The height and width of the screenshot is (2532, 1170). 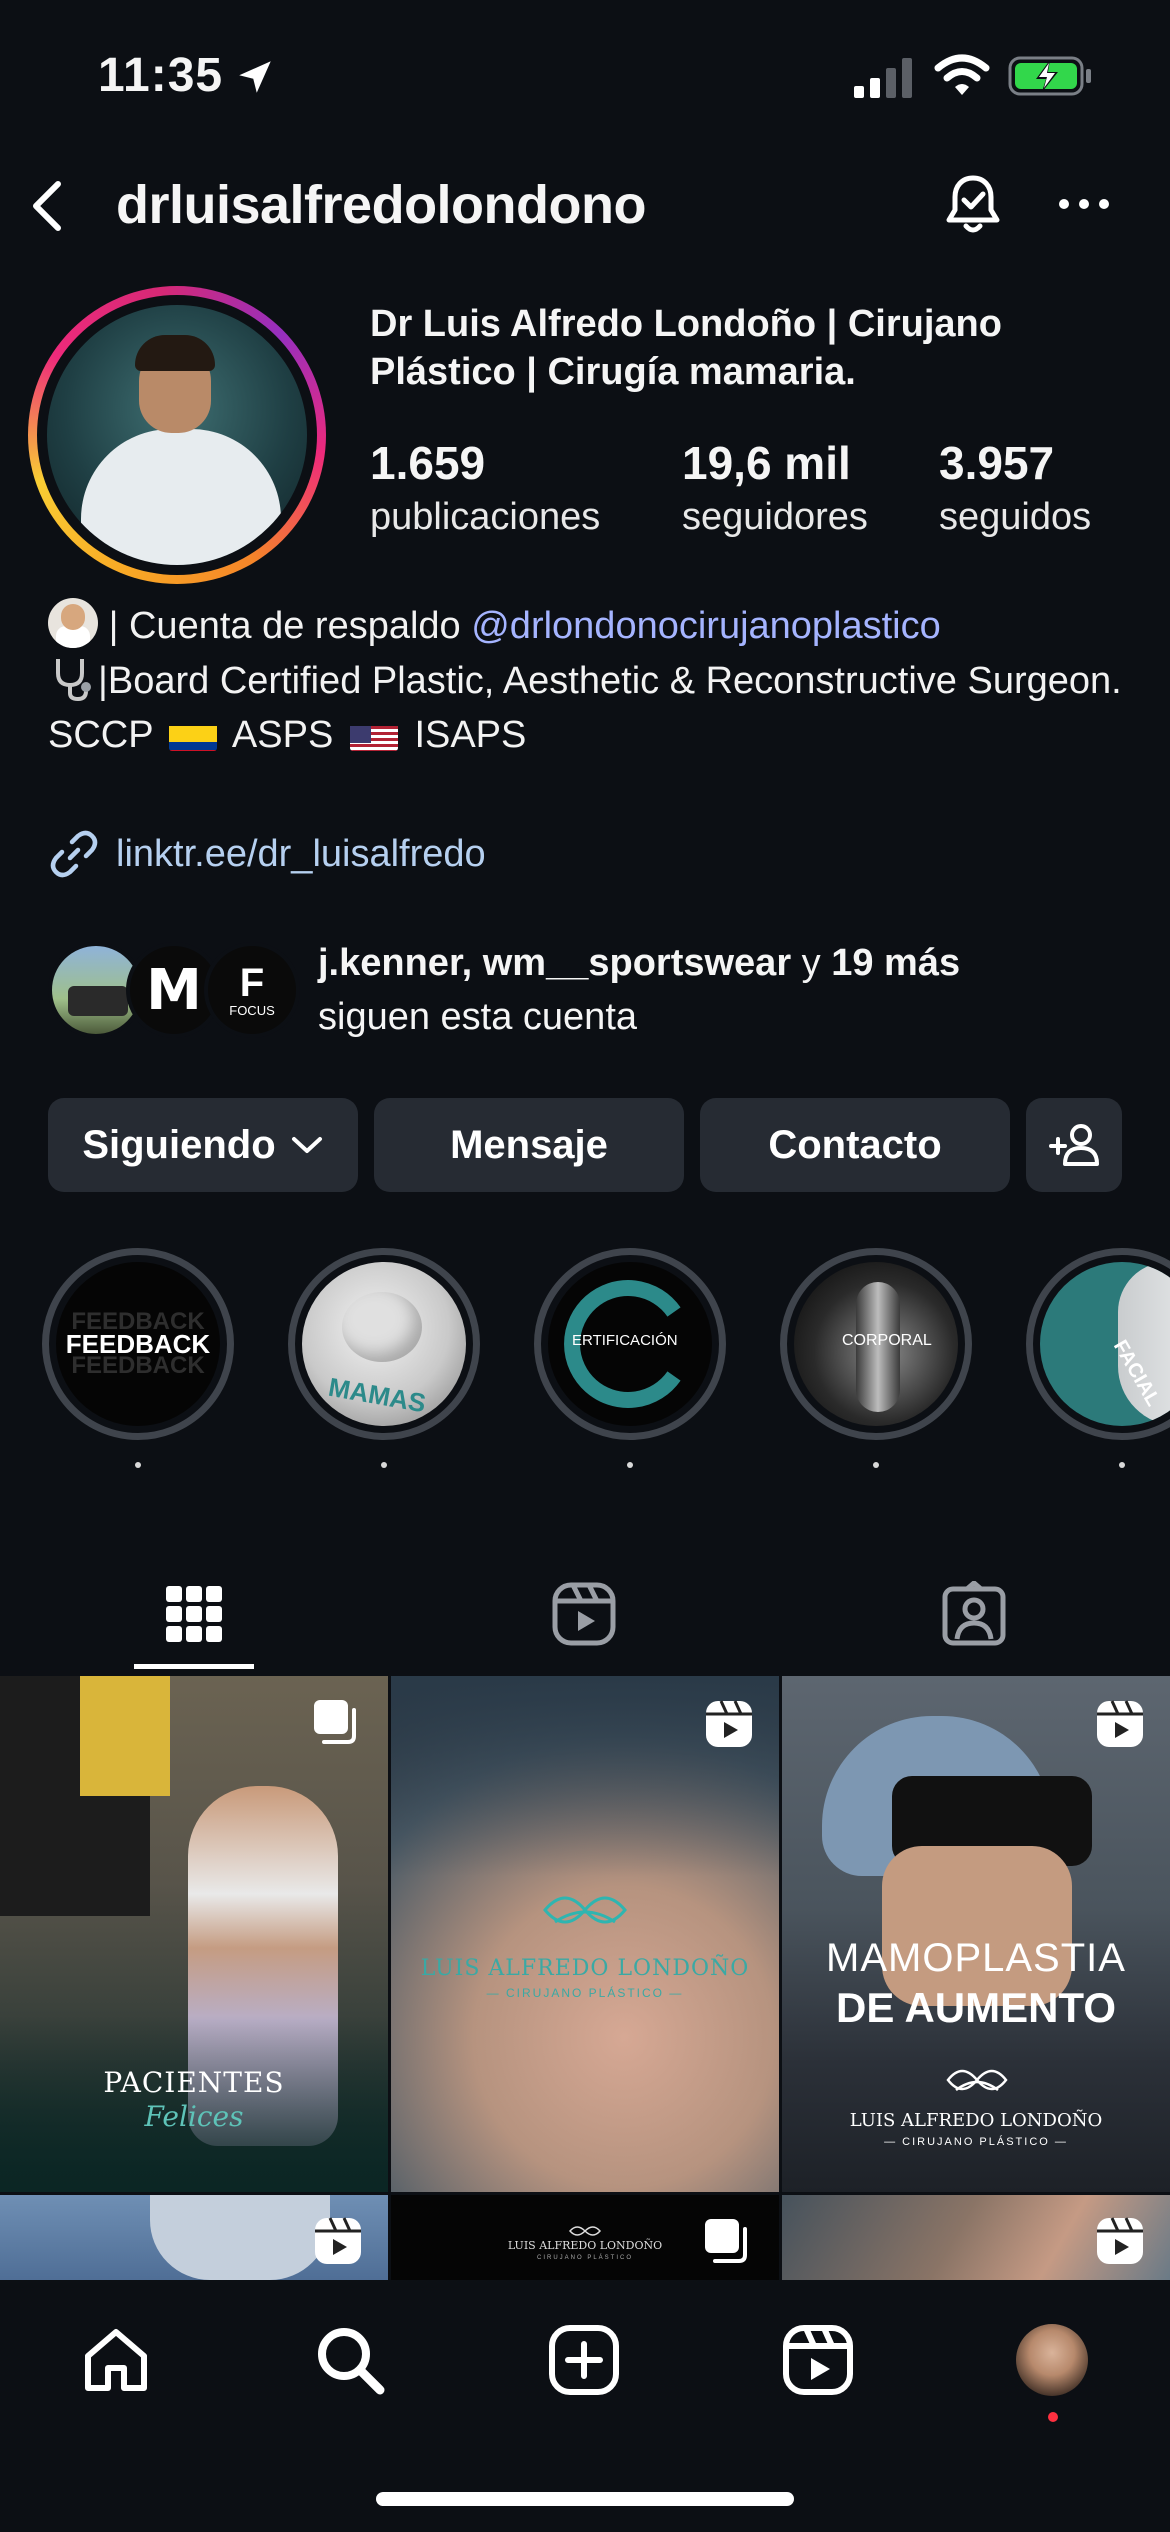 I want to click on mutual-avatar-3: F FOCUS, so click(x=252, y=990).